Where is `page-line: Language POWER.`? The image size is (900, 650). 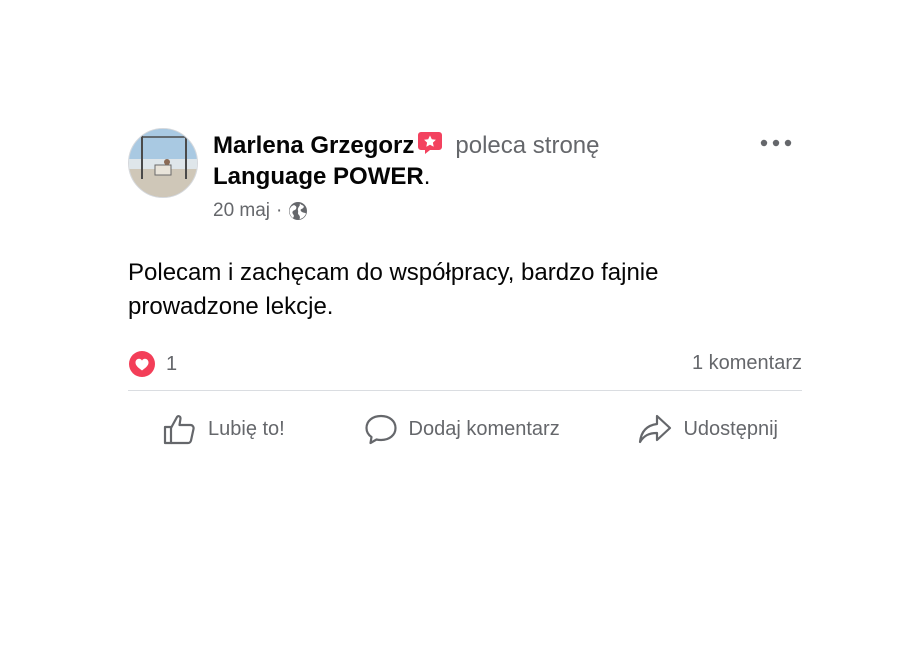
page-line: Language POWER. is located at coordinates (321, 177).